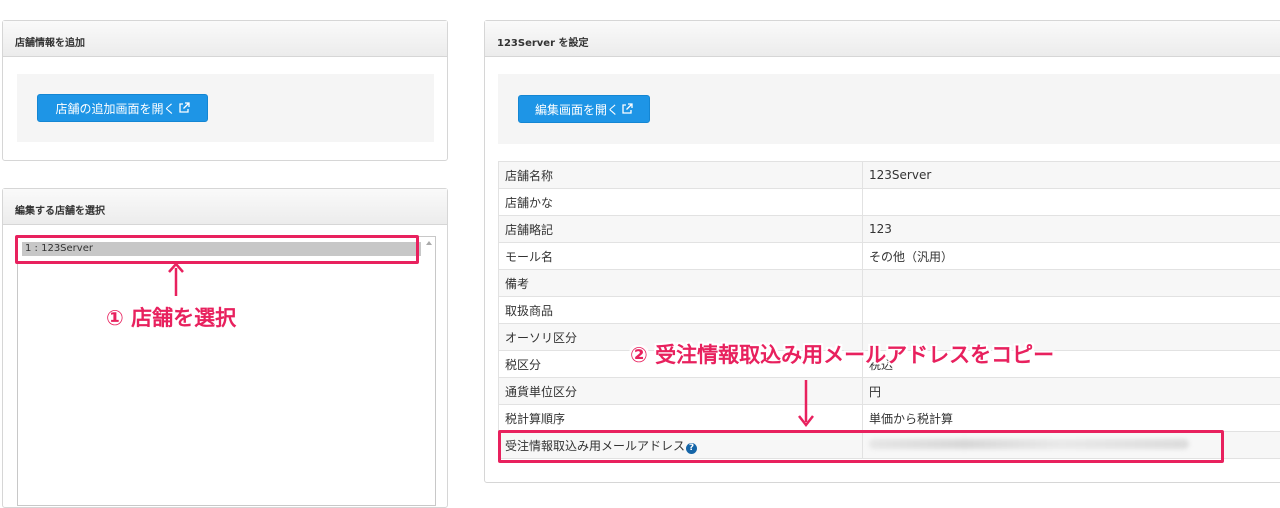 The image size is (1280, 508). What do you see at coordinates (1071, 229) in the screenshot?
I see `row-value: 123` at bounding box center [1071, 229].